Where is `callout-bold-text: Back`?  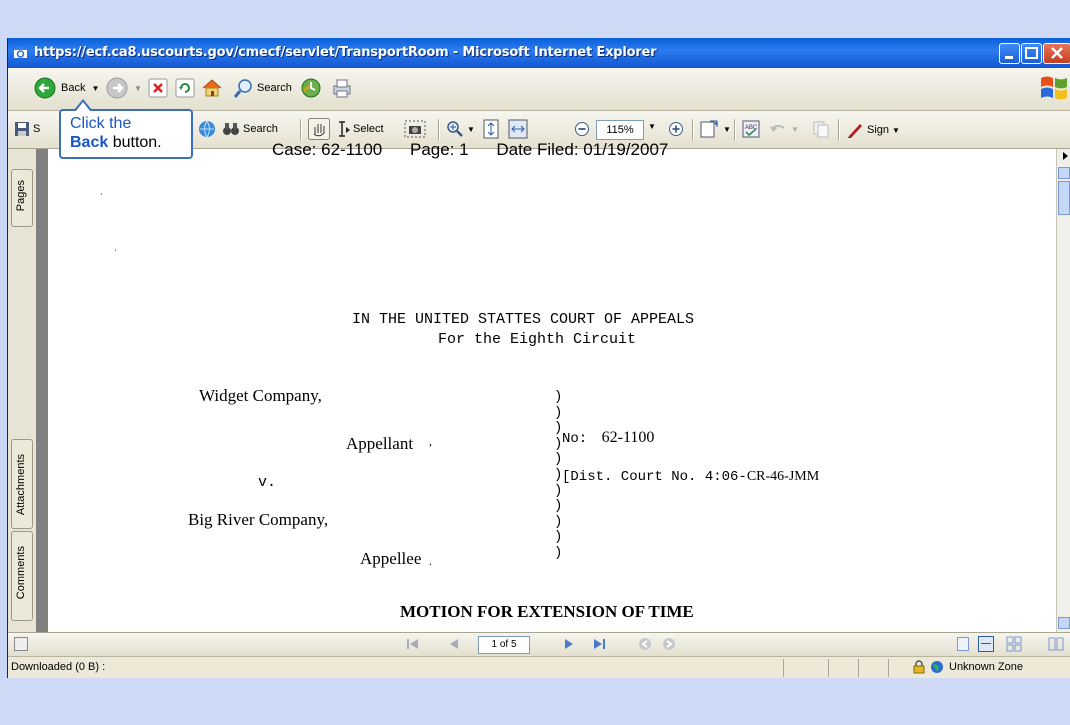
callout-bold-text: Back is located at coordinates (89, 142).